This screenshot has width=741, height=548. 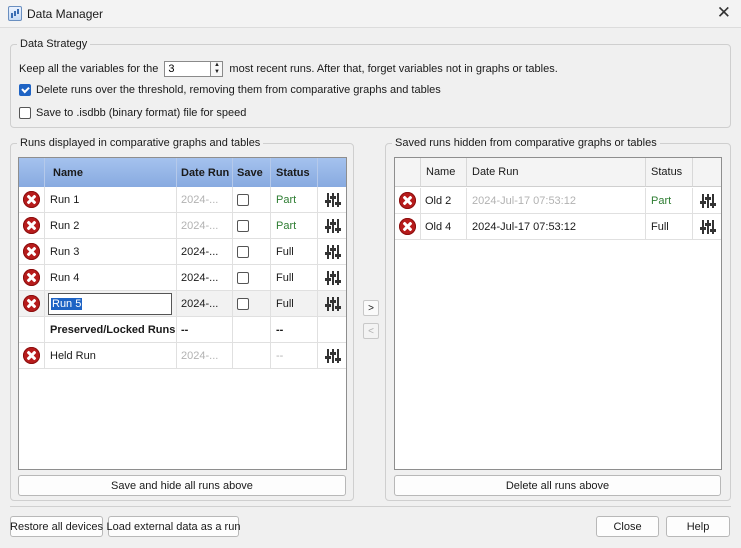 What do you see at coordinates (111, 252) in the screenshot?
I see `run-name: Run 3` at bounding box center [111, 252].